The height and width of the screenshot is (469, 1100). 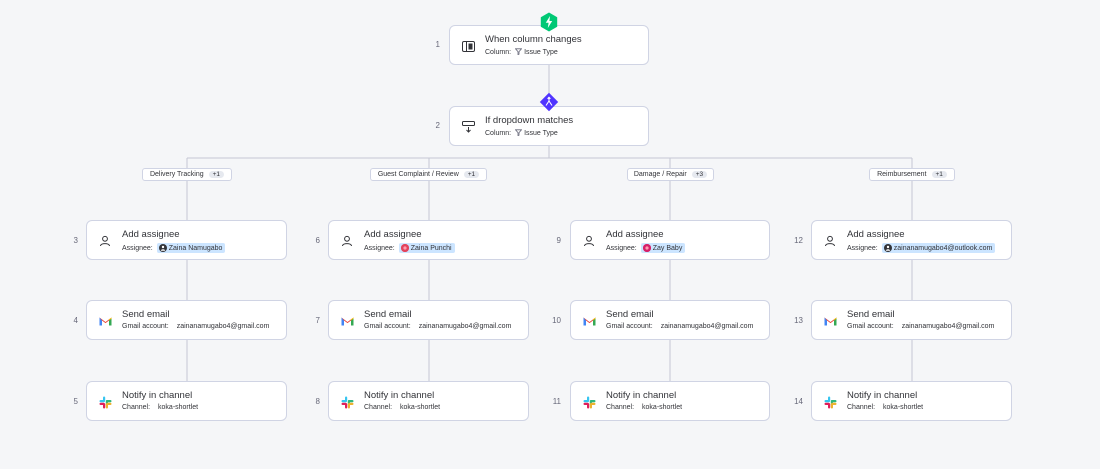 I want to click on condition-card-dropdown-matches: If dropdown matches Column: Issue Type, so click(x=549, y=126).